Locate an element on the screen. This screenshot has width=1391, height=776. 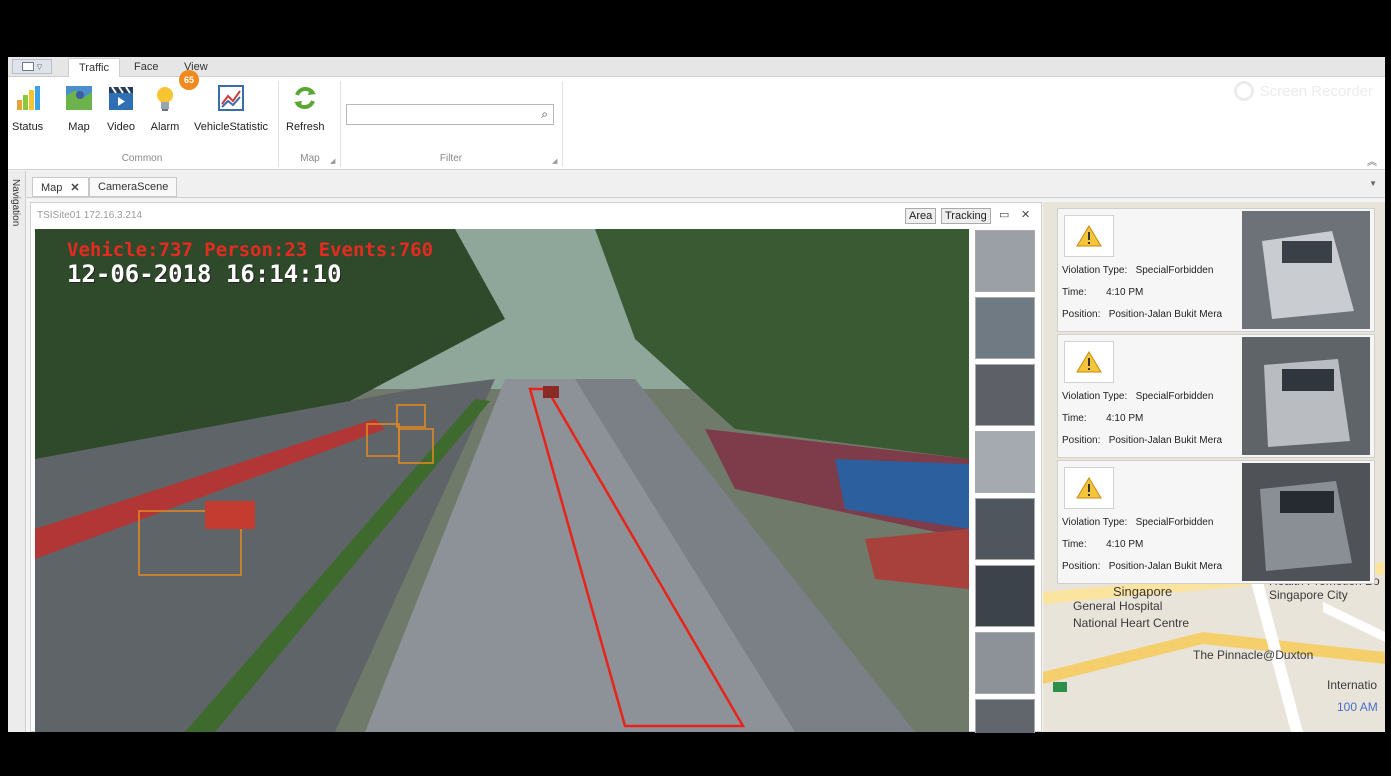
filter-search-input: ⌕ is located at coordinates (450, 114).